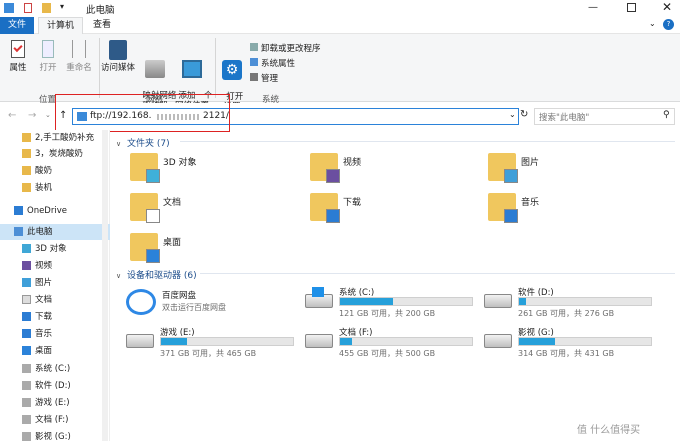  I want to click on devices-header: ∨ 设备和驱动器 (6), so click(156, 274).